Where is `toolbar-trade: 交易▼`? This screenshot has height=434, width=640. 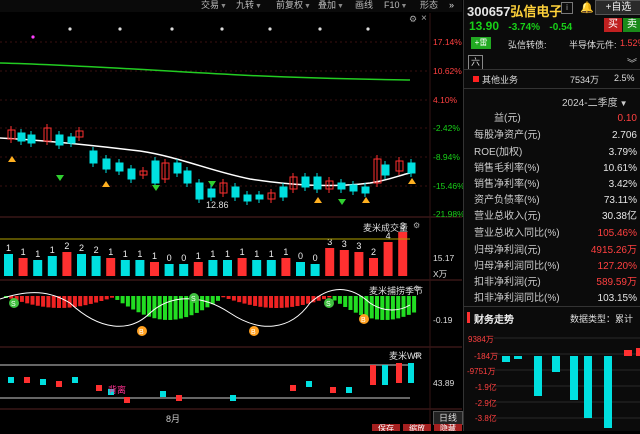
toolbar-trade: 交易▼ is located at coordinates (214, 6).